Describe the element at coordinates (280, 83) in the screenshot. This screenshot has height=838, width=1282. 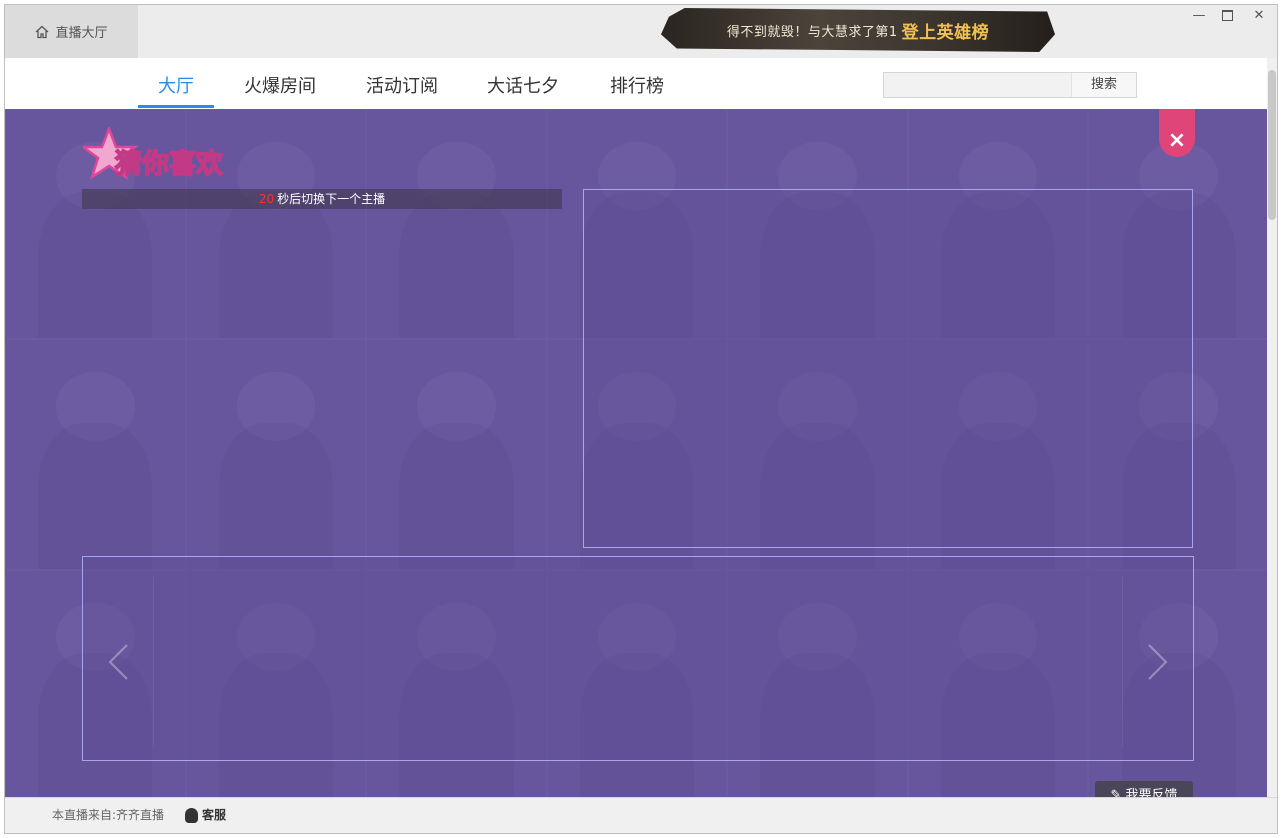
I see `tab-hot-rooms: 火爆房间` at that location.